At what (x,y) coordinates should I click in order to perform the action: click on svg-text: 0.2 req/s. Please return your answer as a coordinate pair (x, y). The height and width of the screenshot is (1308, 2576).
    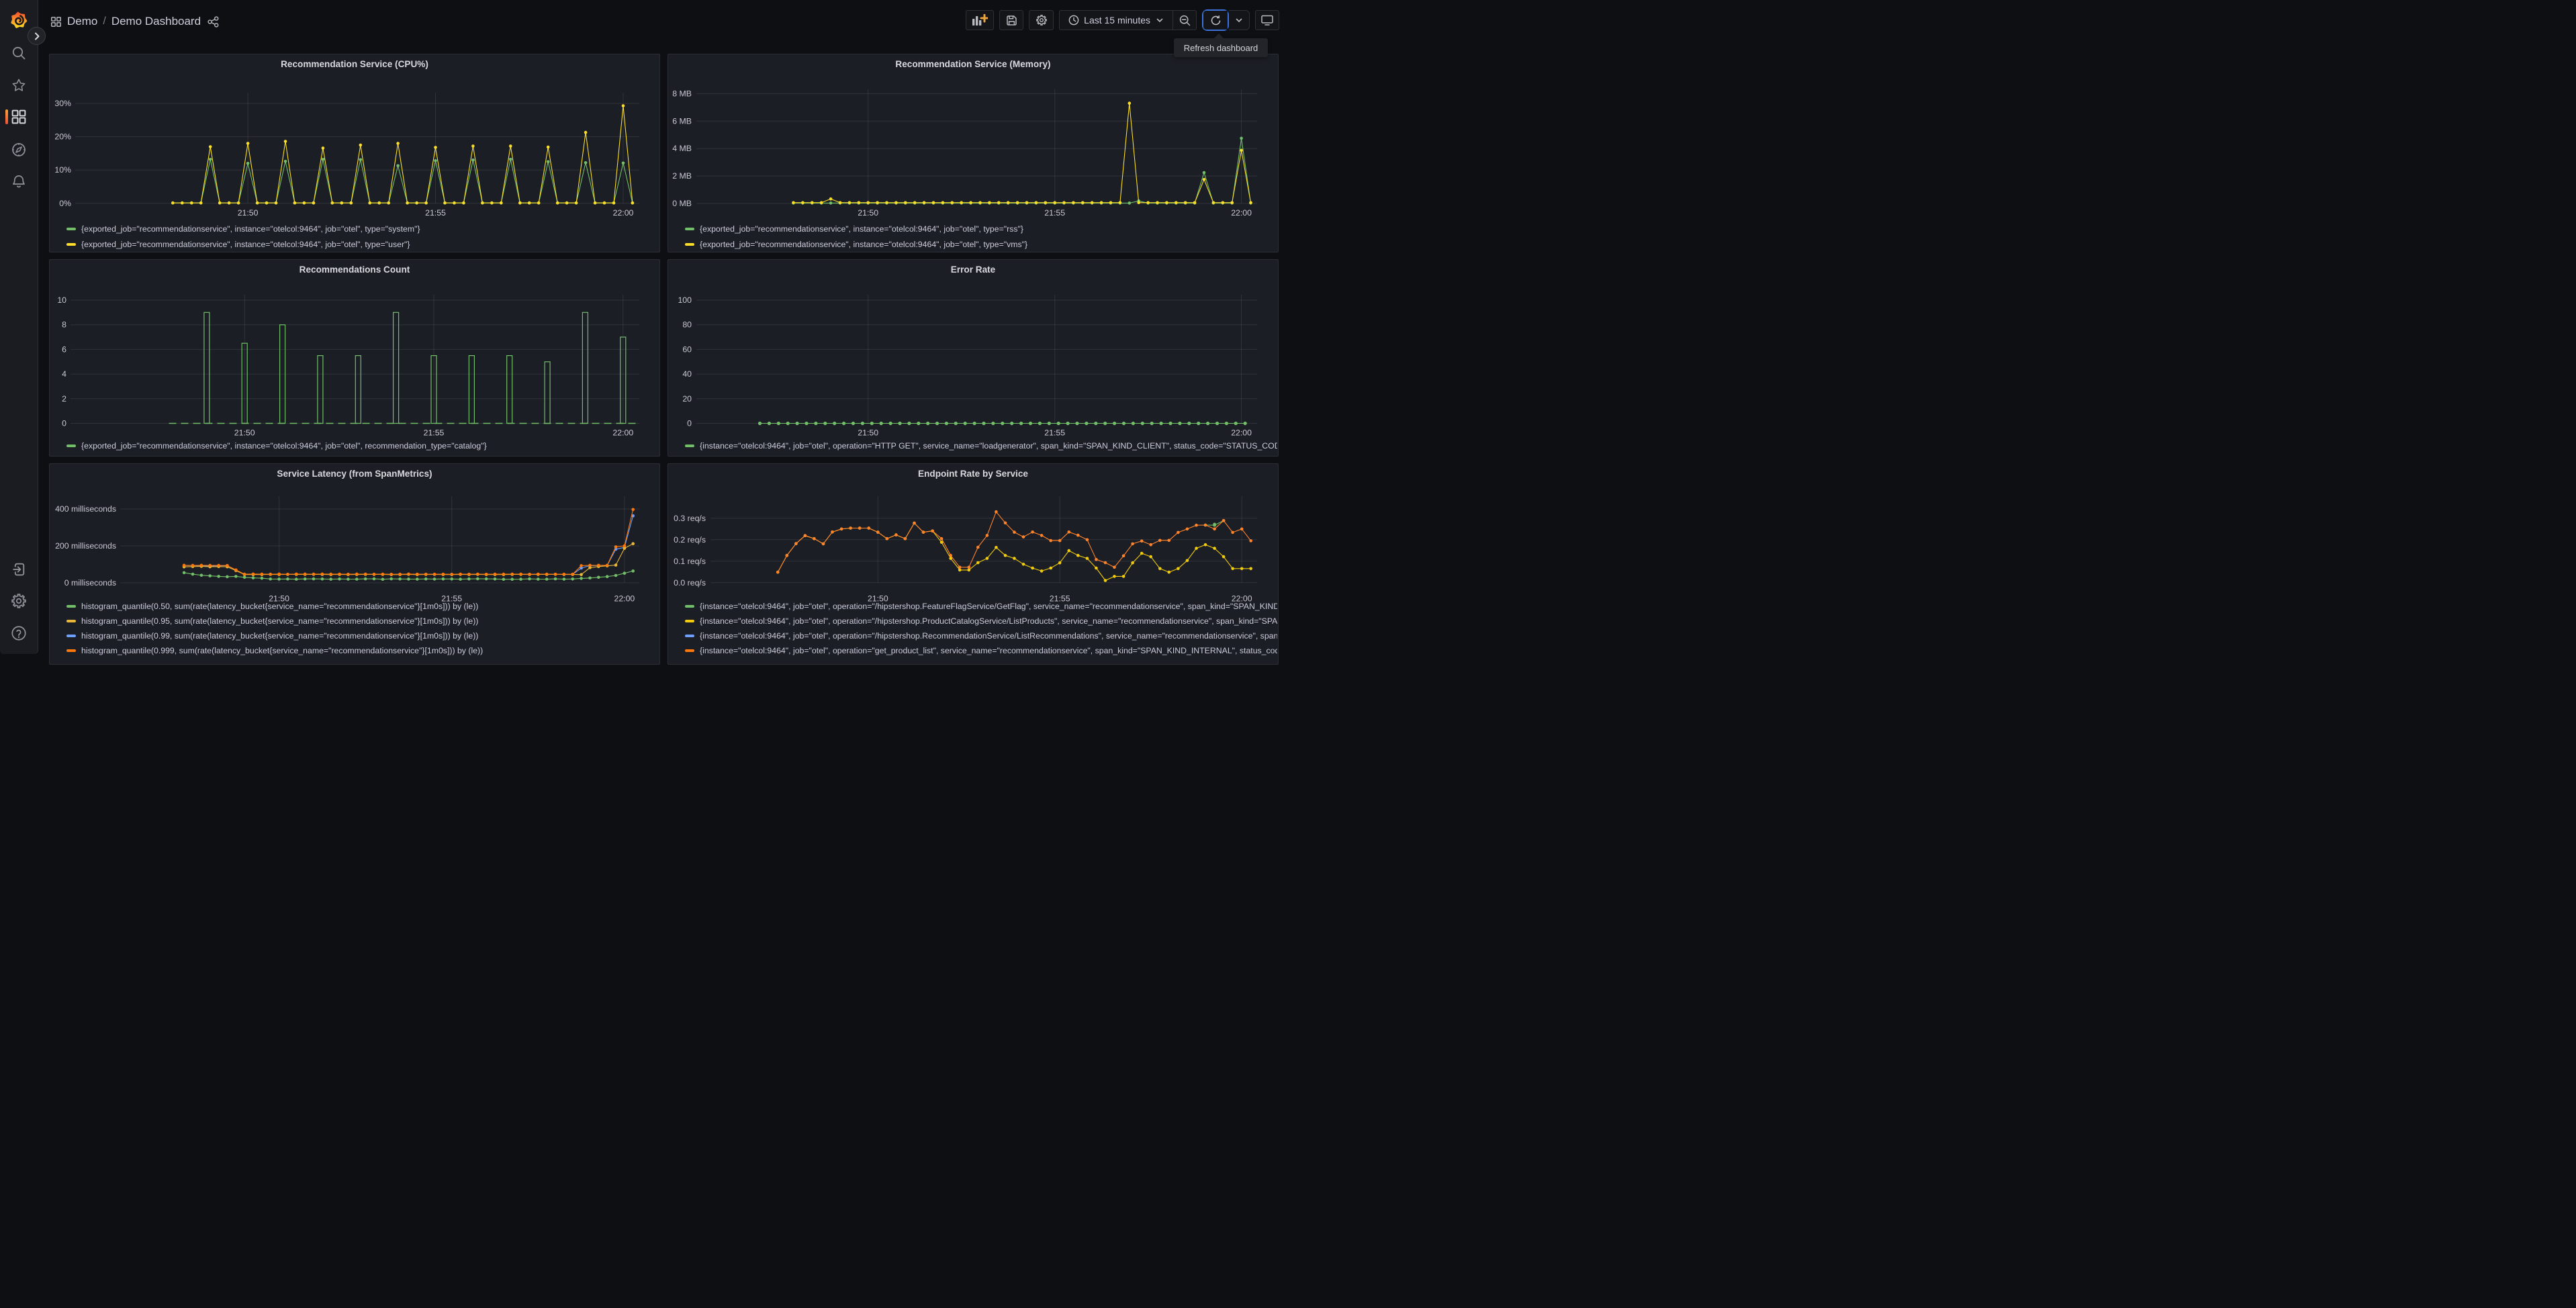
    Looking at the image, I should click on (690, 539).